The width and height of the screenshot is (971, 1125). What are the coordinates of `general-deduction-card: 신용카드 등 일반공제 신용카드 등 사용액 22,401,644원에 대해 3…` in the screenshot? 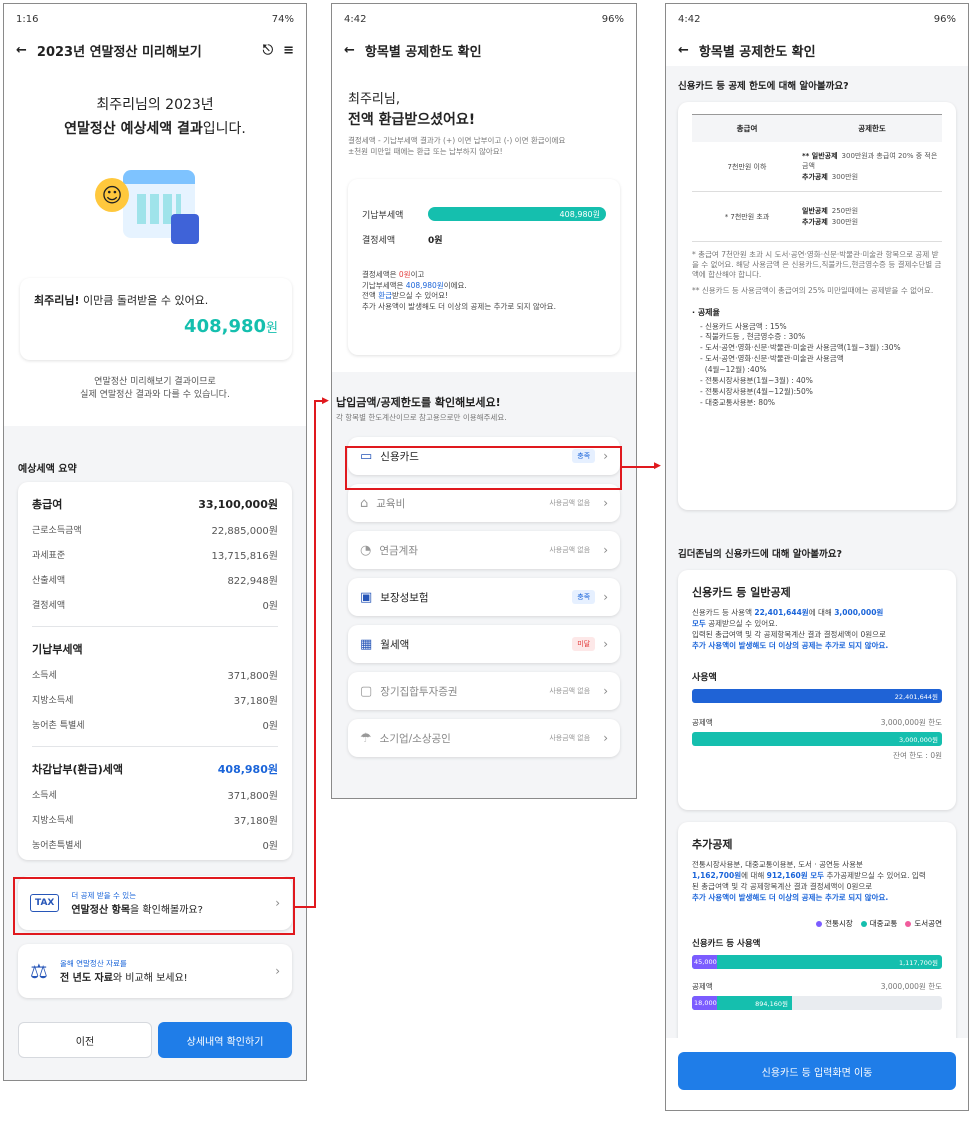 It's located at (817, 690).